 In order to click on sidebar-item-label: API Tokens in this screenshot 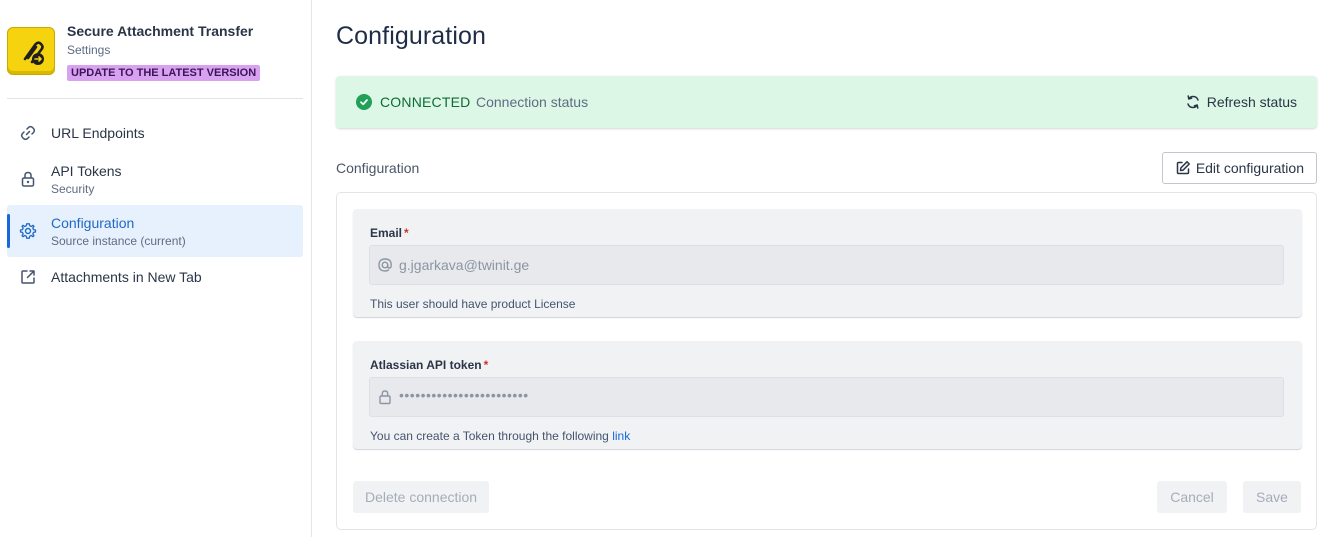, I will do `click(86, 171)`.